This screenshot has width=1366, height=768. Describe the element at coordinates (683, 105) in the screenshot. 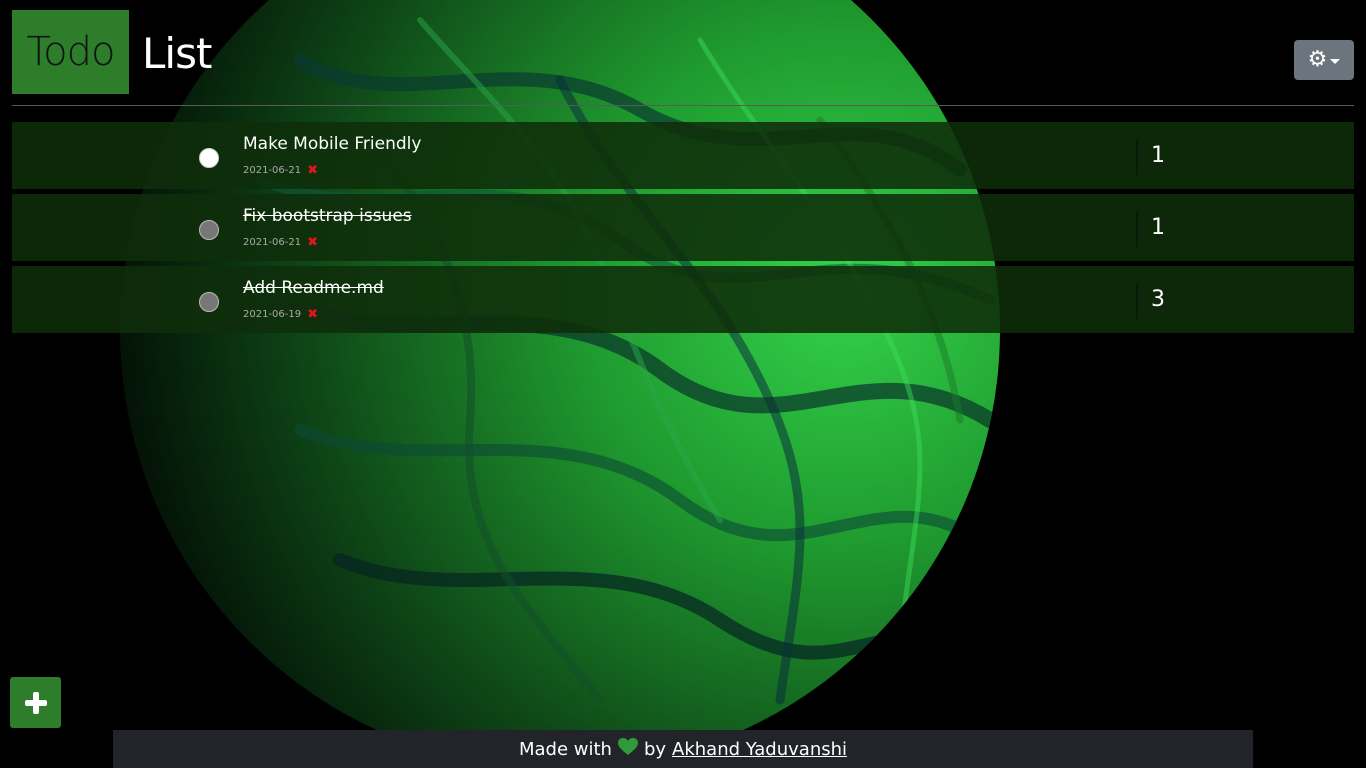

I see `header-divider` at that location.